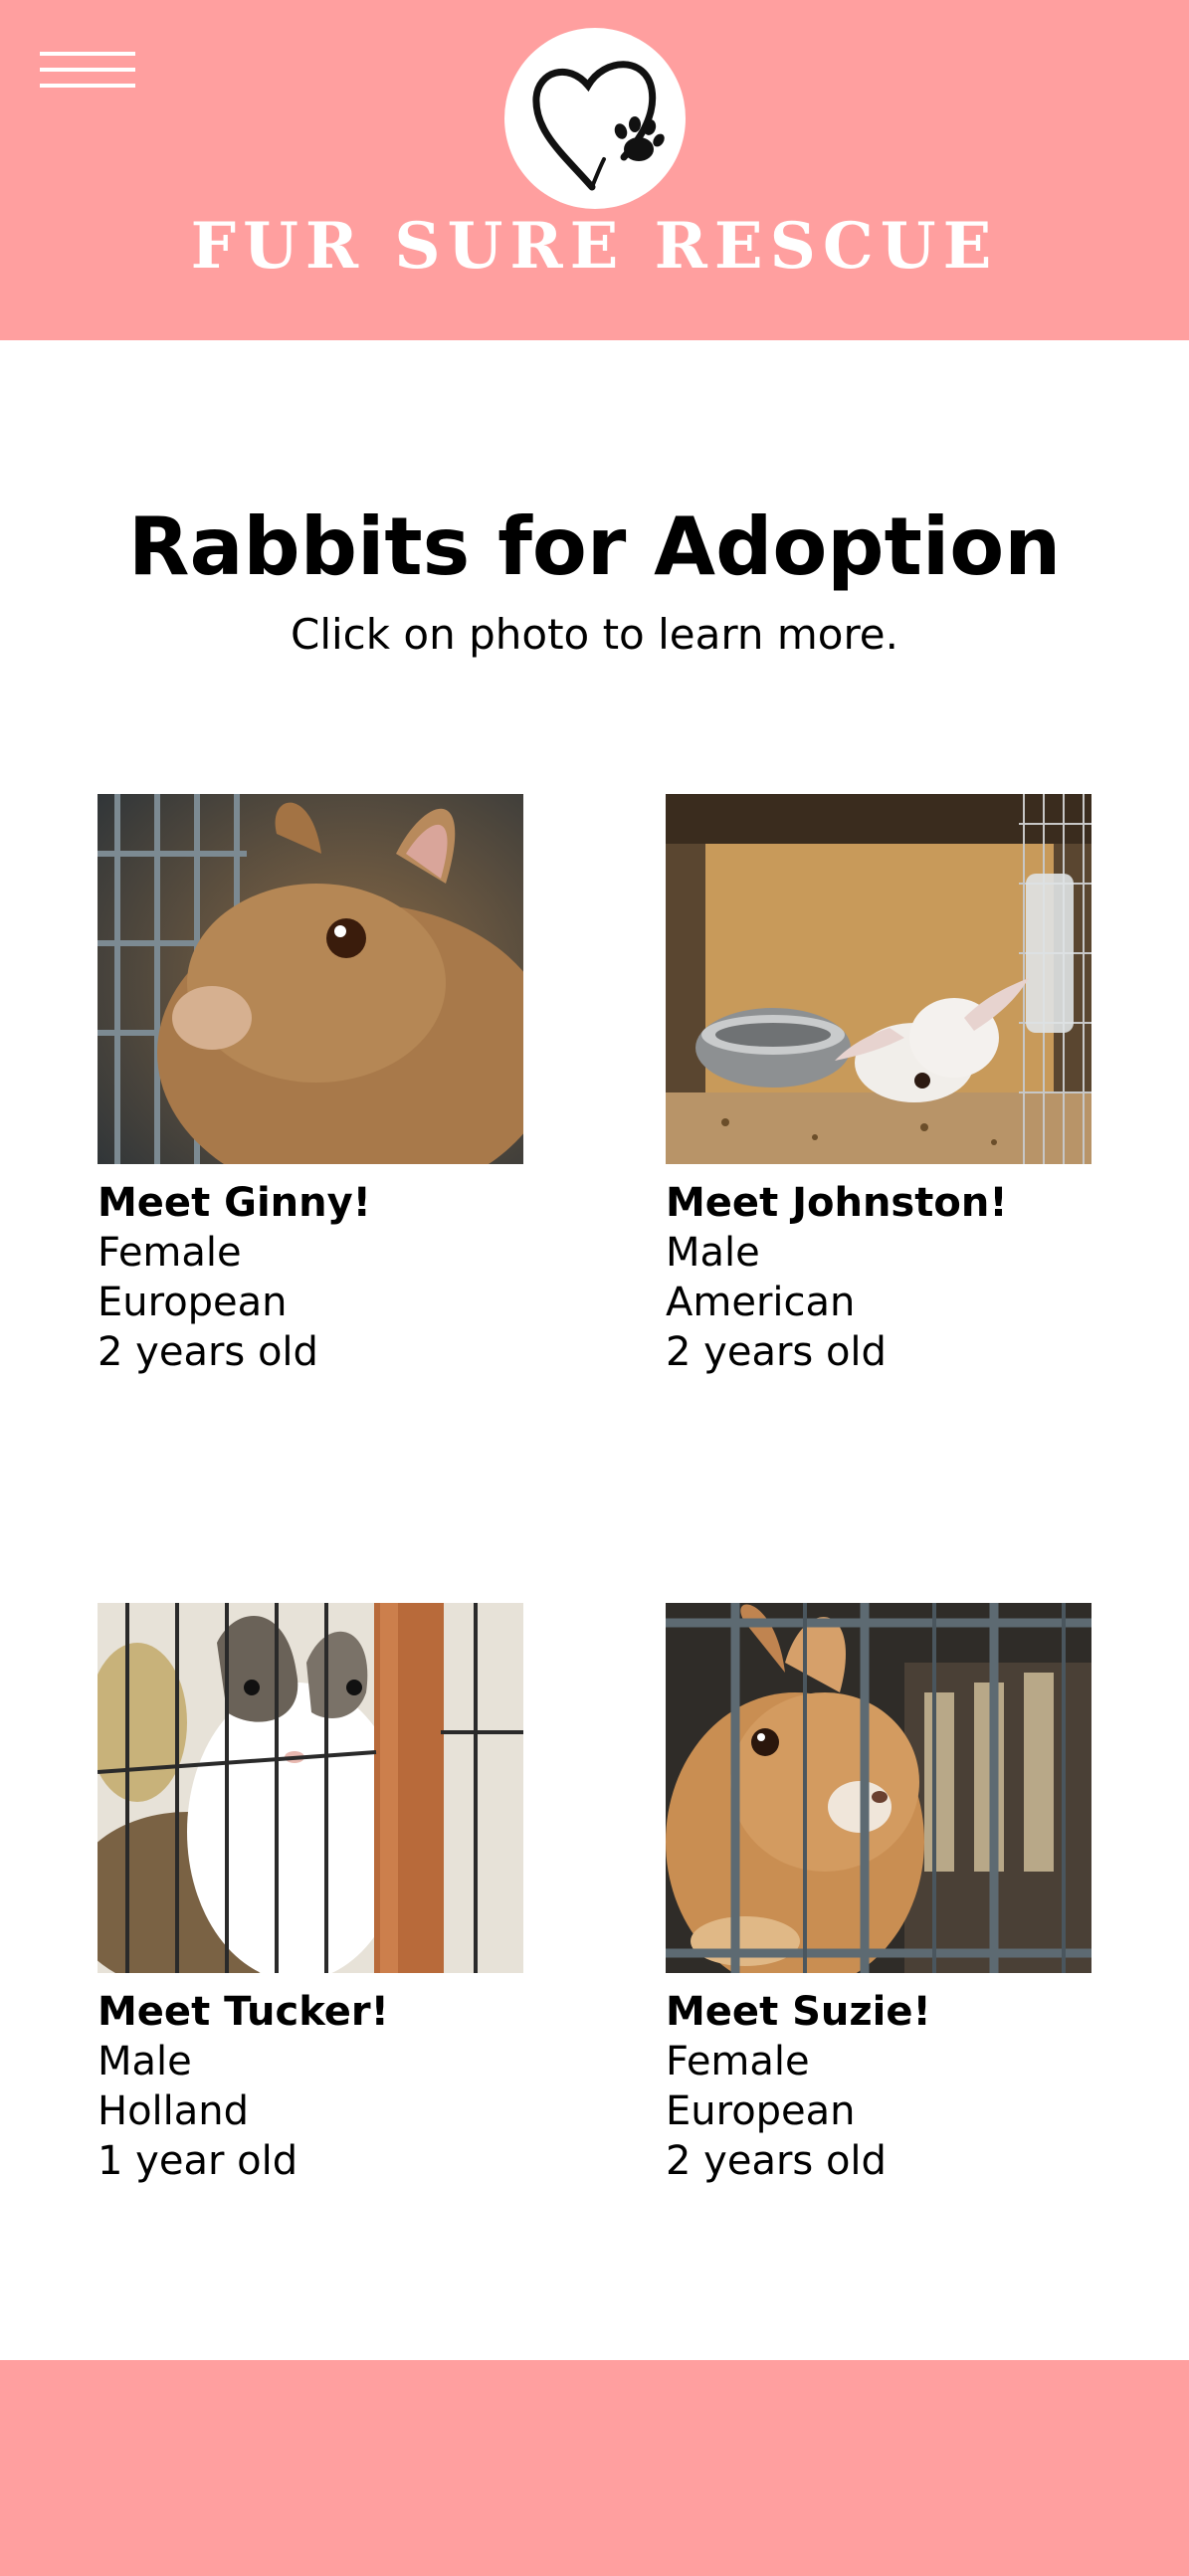 The height and width of the screenshot is (2576, 1189). Describe the element at coordinates (311, 2086) in the screenshot. I see `pet-info: Meet Tucker! Male Holland 1 year old` at that location.